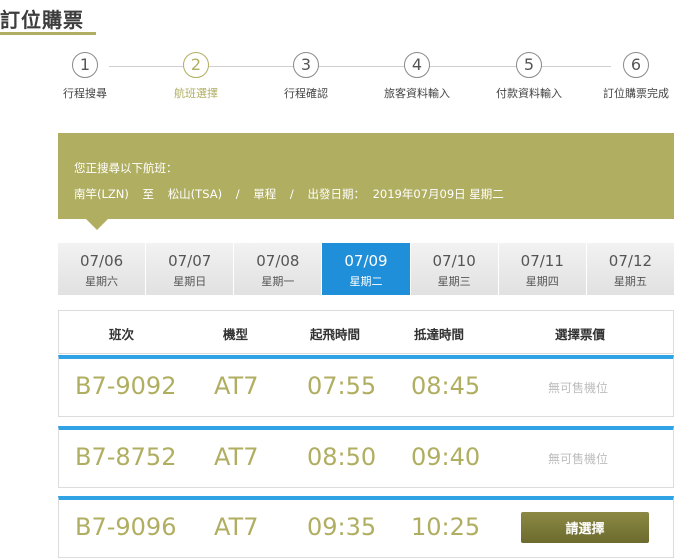 This screenshot has height=558, width=680. I want to click on route-to: 至, so click(148, 194).